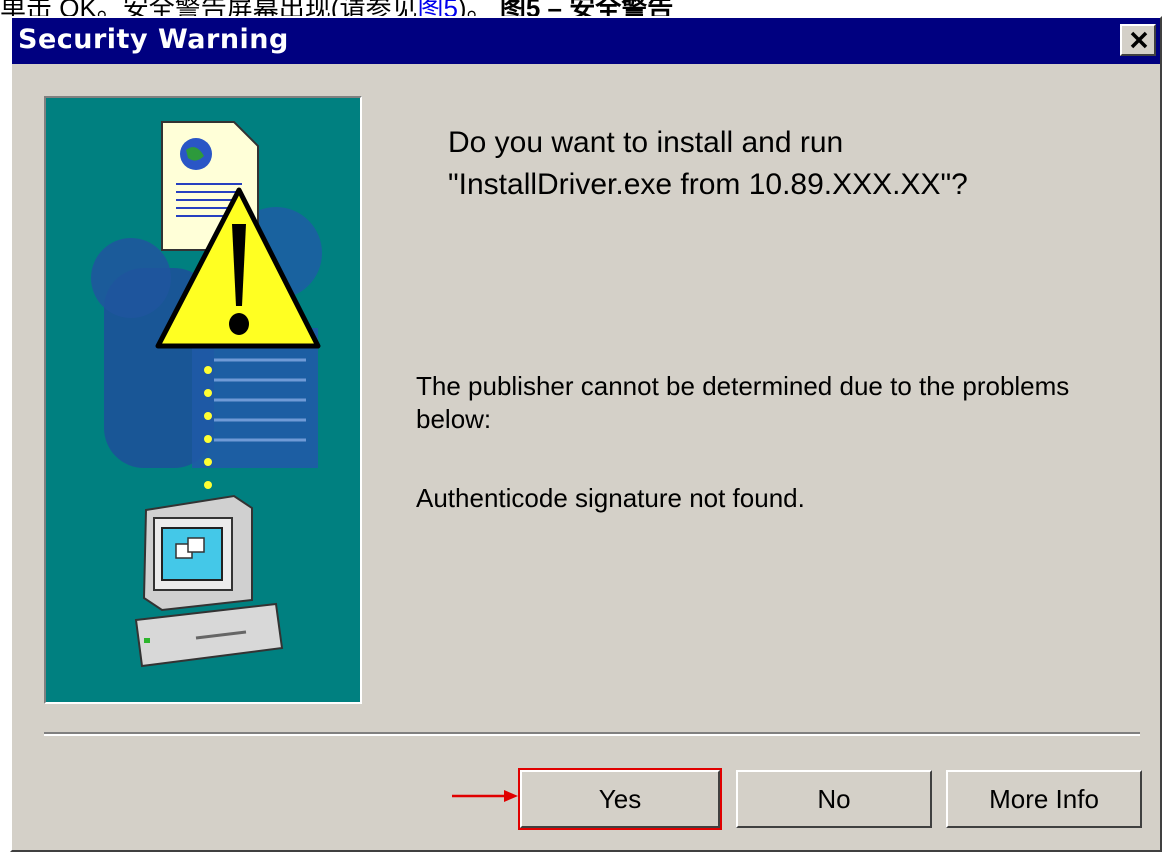 The width and height of the screenshot is (1164, 854). I want to click on title-bar: Security Warning, so click(586, 41).